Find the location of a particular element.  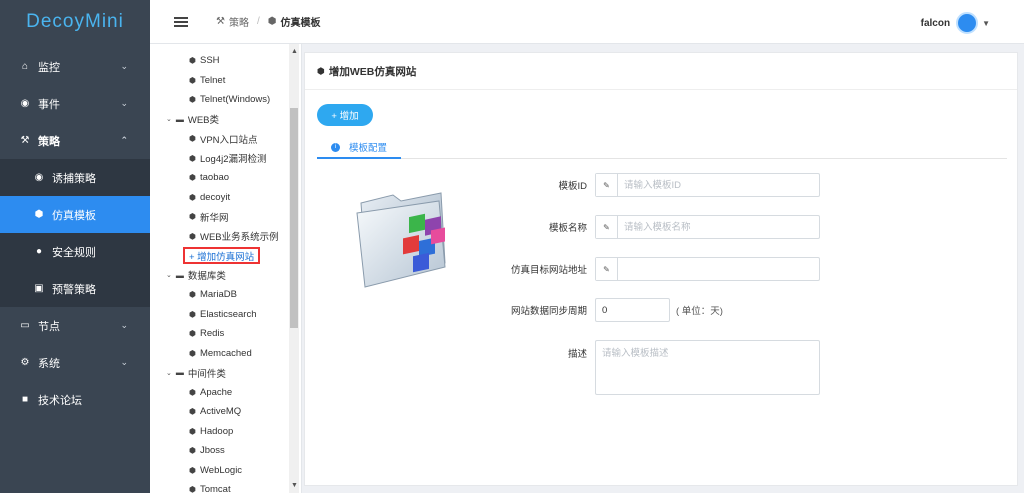

tree-item: ⬢ Jboss is located at coordinates (225, 451).